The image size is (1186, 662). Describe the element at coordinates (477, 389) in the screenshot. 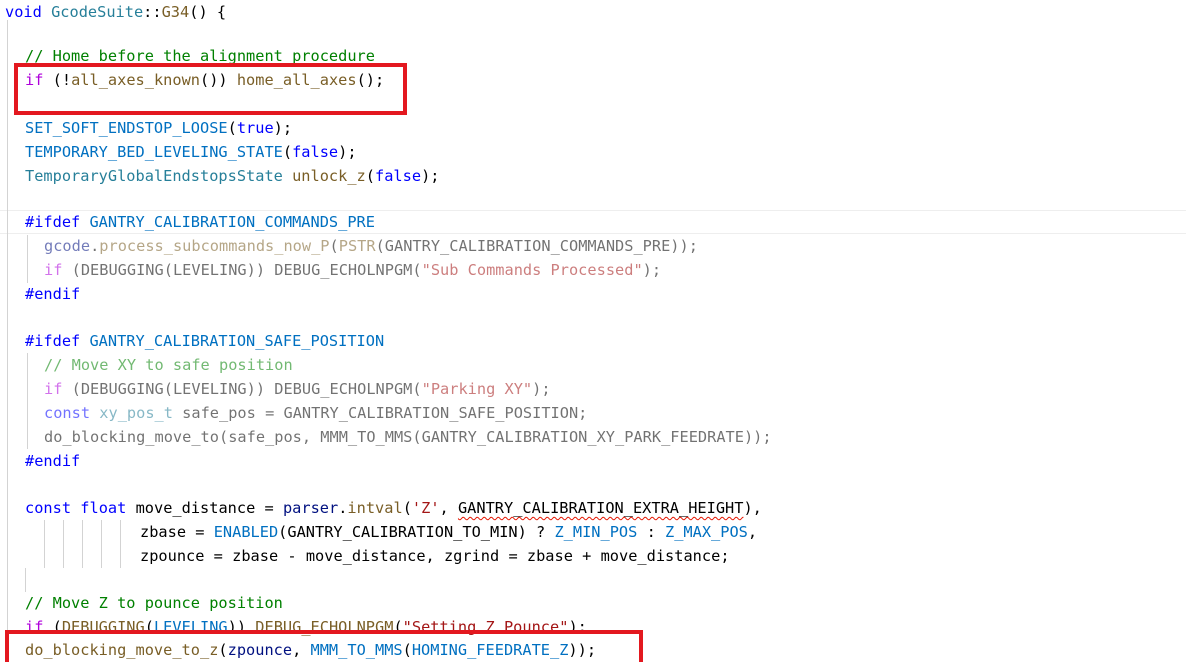

I see `code-string: "Parking XY"` at that location.